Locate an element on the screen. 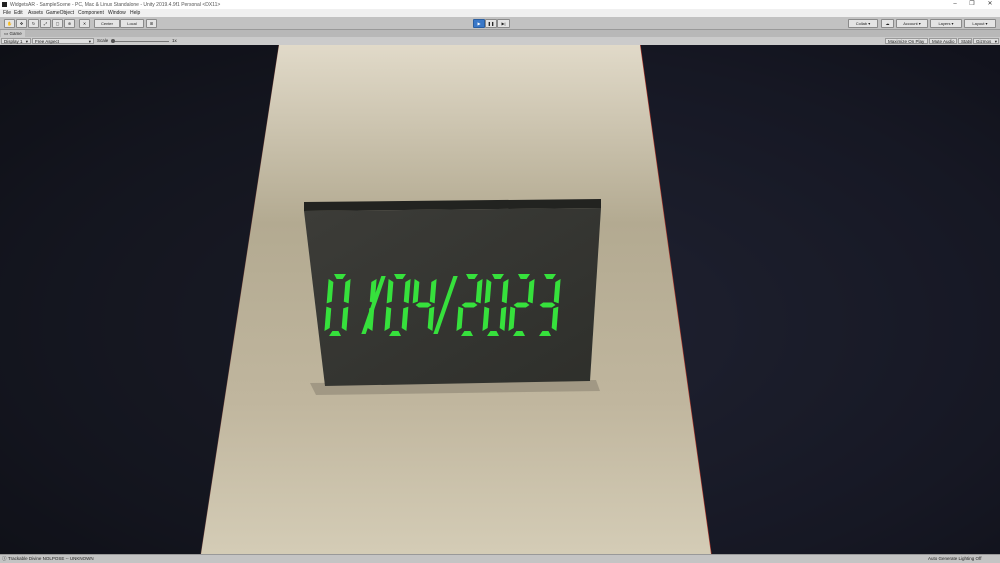 This screenshot has height=563, width=1000. gizmos-dropdown: Gizmos ▾ is located at coordinates (986, 41).